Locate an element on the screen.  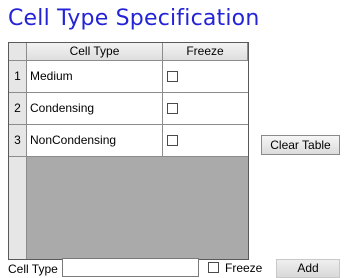
cell-type-input is located at coordinates (130, 267).